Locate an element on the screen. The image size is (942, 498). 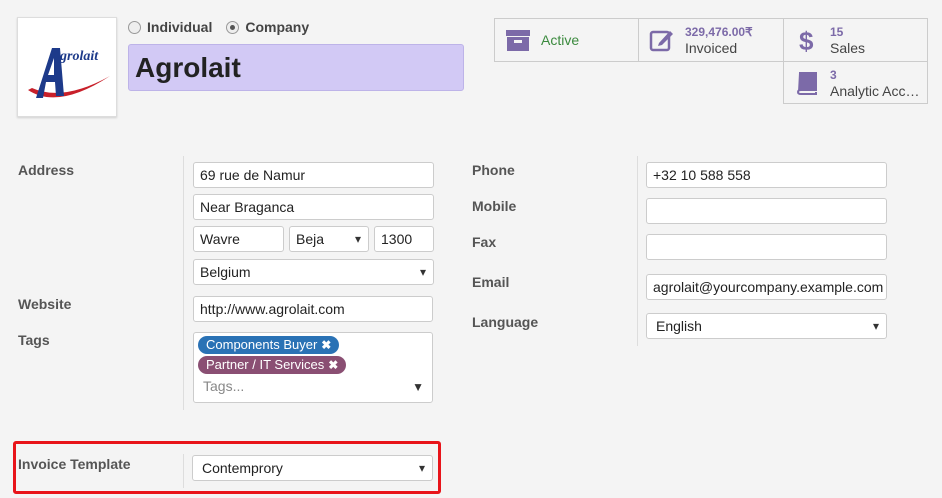
book-icon is located at coordinates (806, 83).